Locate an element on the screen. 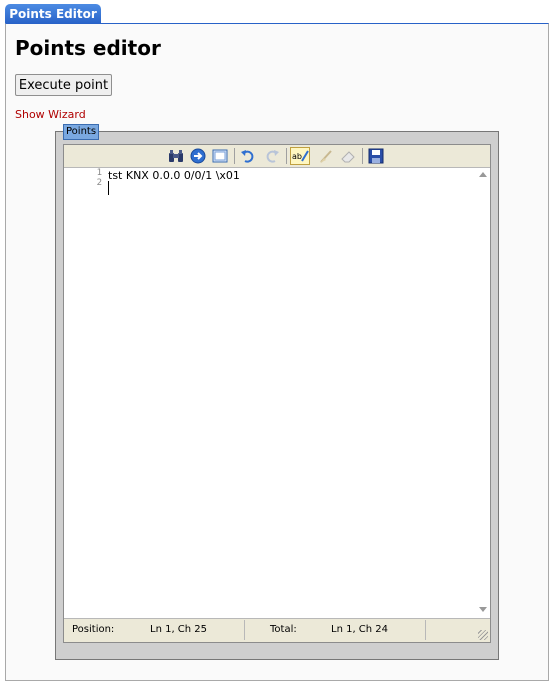  points-legend: Points is located at coordinates (81, 132).